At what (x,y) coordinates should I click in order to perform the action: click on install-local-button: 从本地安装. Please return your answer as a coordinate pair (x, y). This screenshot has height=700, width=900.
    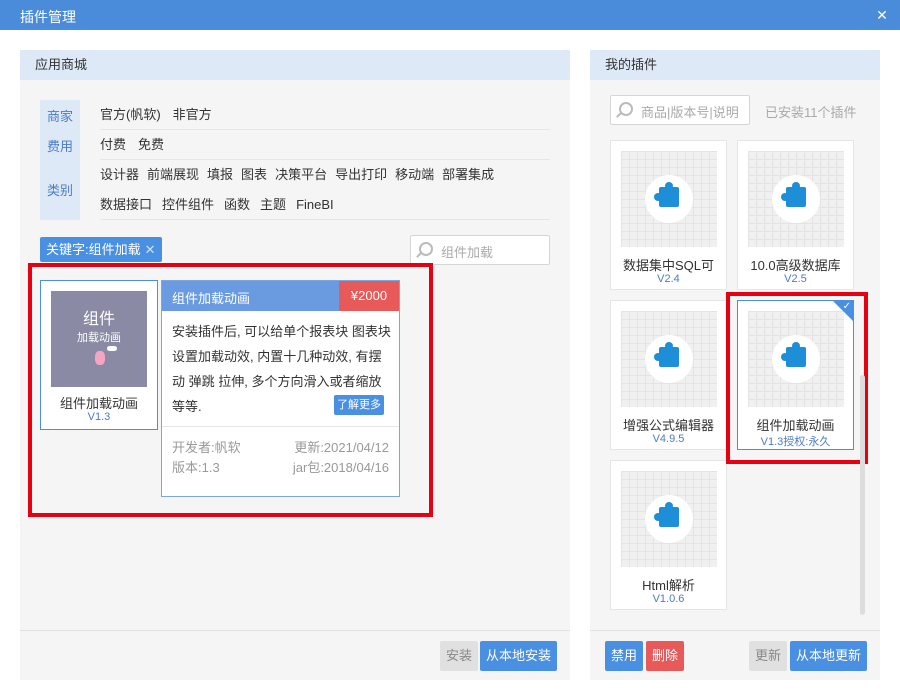
    Looking at the image, I should click on (519, 656).